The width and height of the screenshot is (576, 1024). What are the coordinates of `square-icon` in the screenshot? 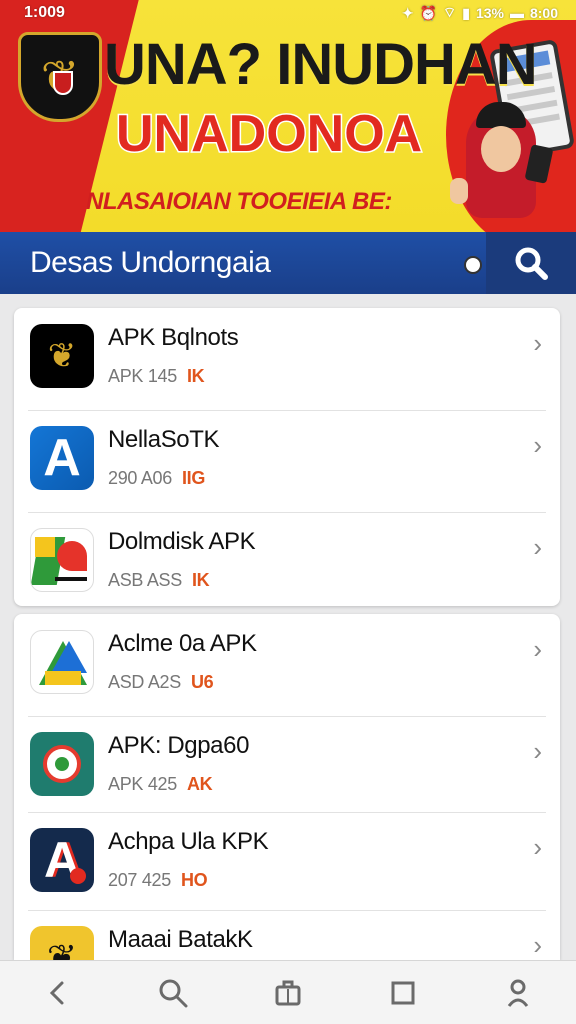 It's located at (403, 992).